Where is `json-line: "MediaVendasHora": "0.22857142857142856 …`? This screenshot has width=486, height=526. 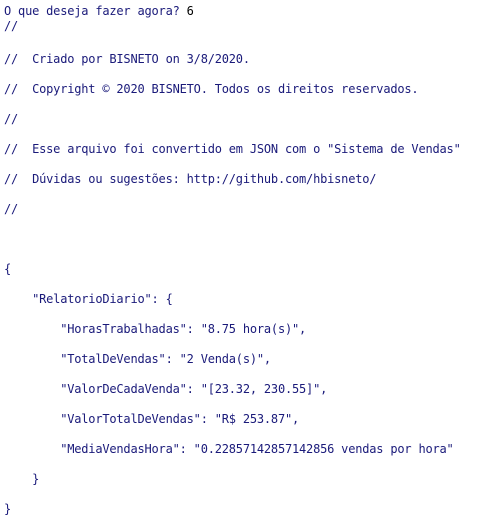 json-line: "MediaVendasHora": "0.22857142857142856 … is located at coordinates (229, 449).